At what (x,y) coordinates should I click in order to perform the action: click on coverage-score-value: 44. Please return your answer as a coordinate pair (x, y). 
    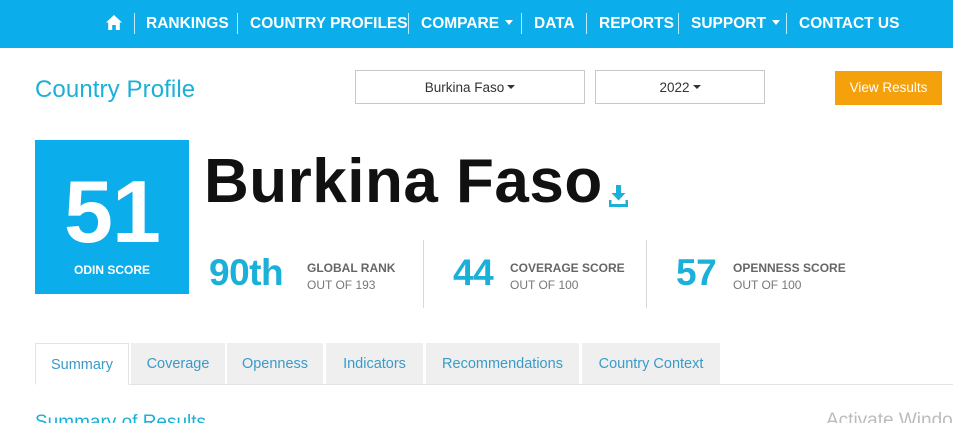
    Looking at the image, I should click on (473, 272).